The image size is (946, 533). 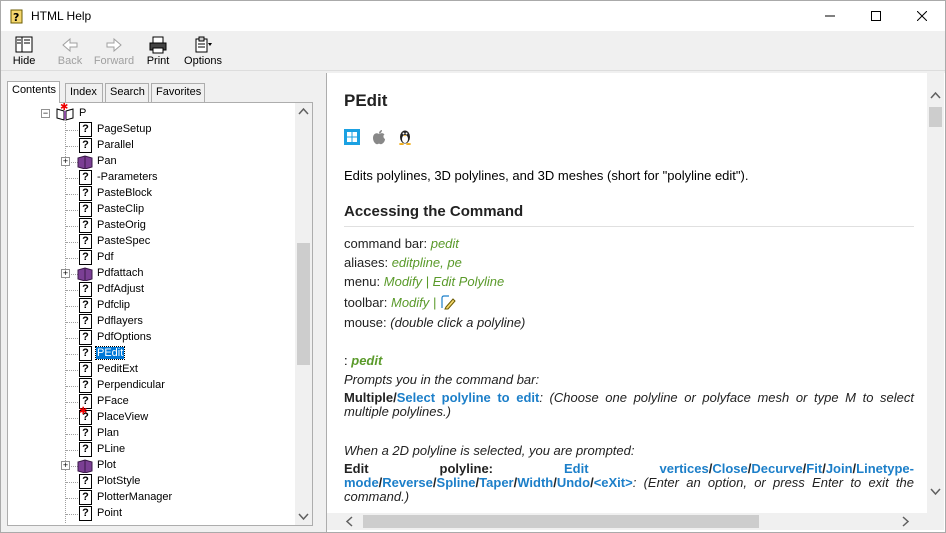 What do you see at coordinates (178, 92) in the screenshot?
I see `tab-favorites: Favorites` at bounding box center [178, 92].